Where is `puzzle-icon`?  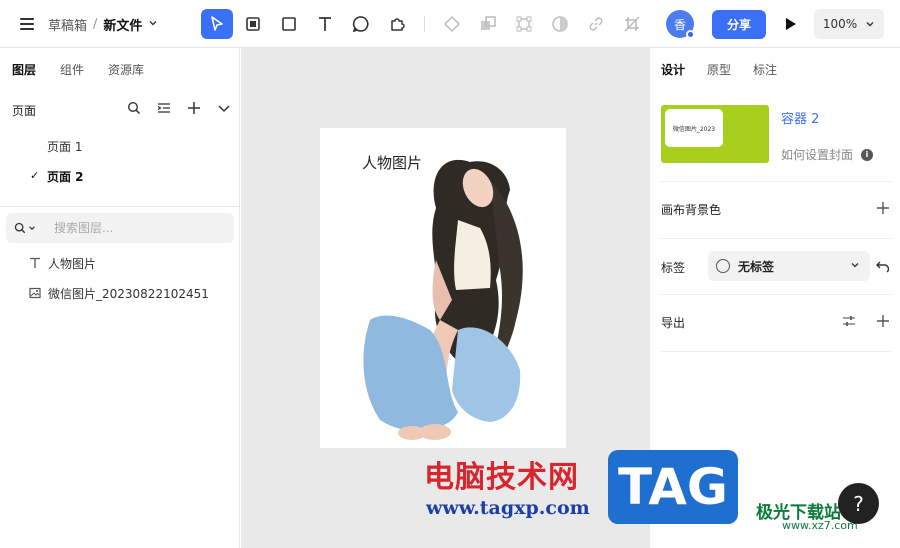 puzzle-icon is located at coordinates (398, 24).